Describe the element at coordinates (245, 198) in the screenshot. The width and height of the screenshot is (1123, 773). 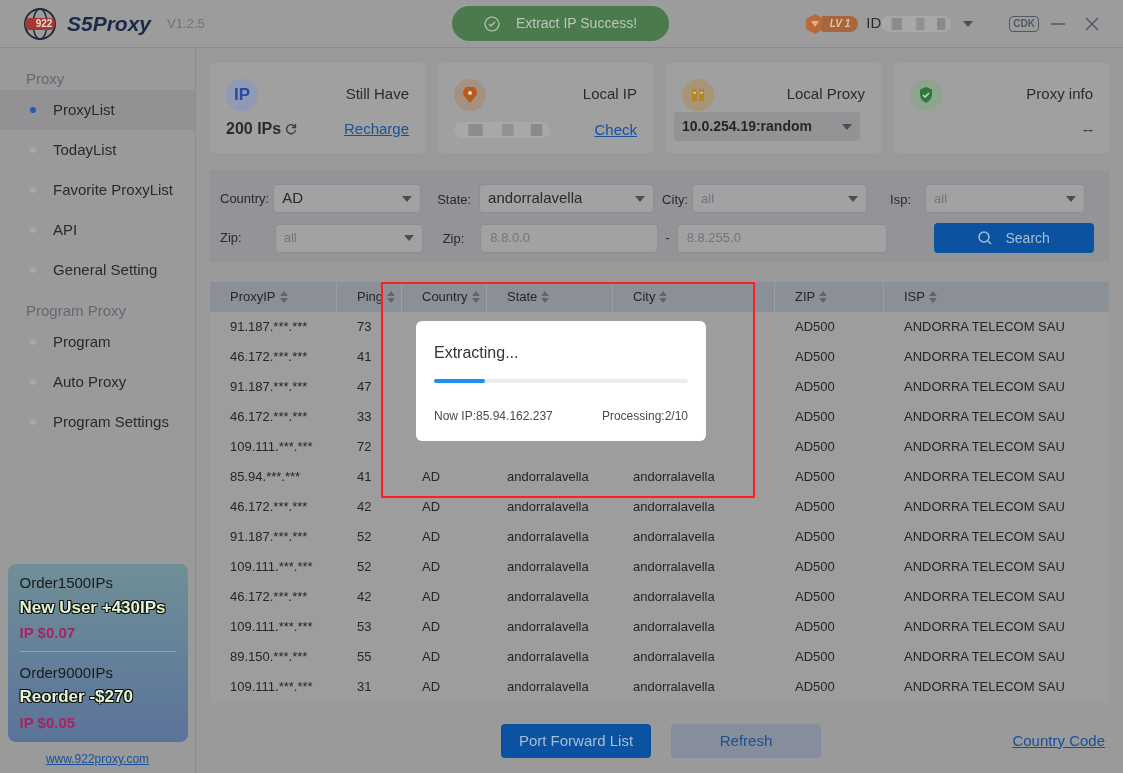
I see `filter-label: Country:` at that location.